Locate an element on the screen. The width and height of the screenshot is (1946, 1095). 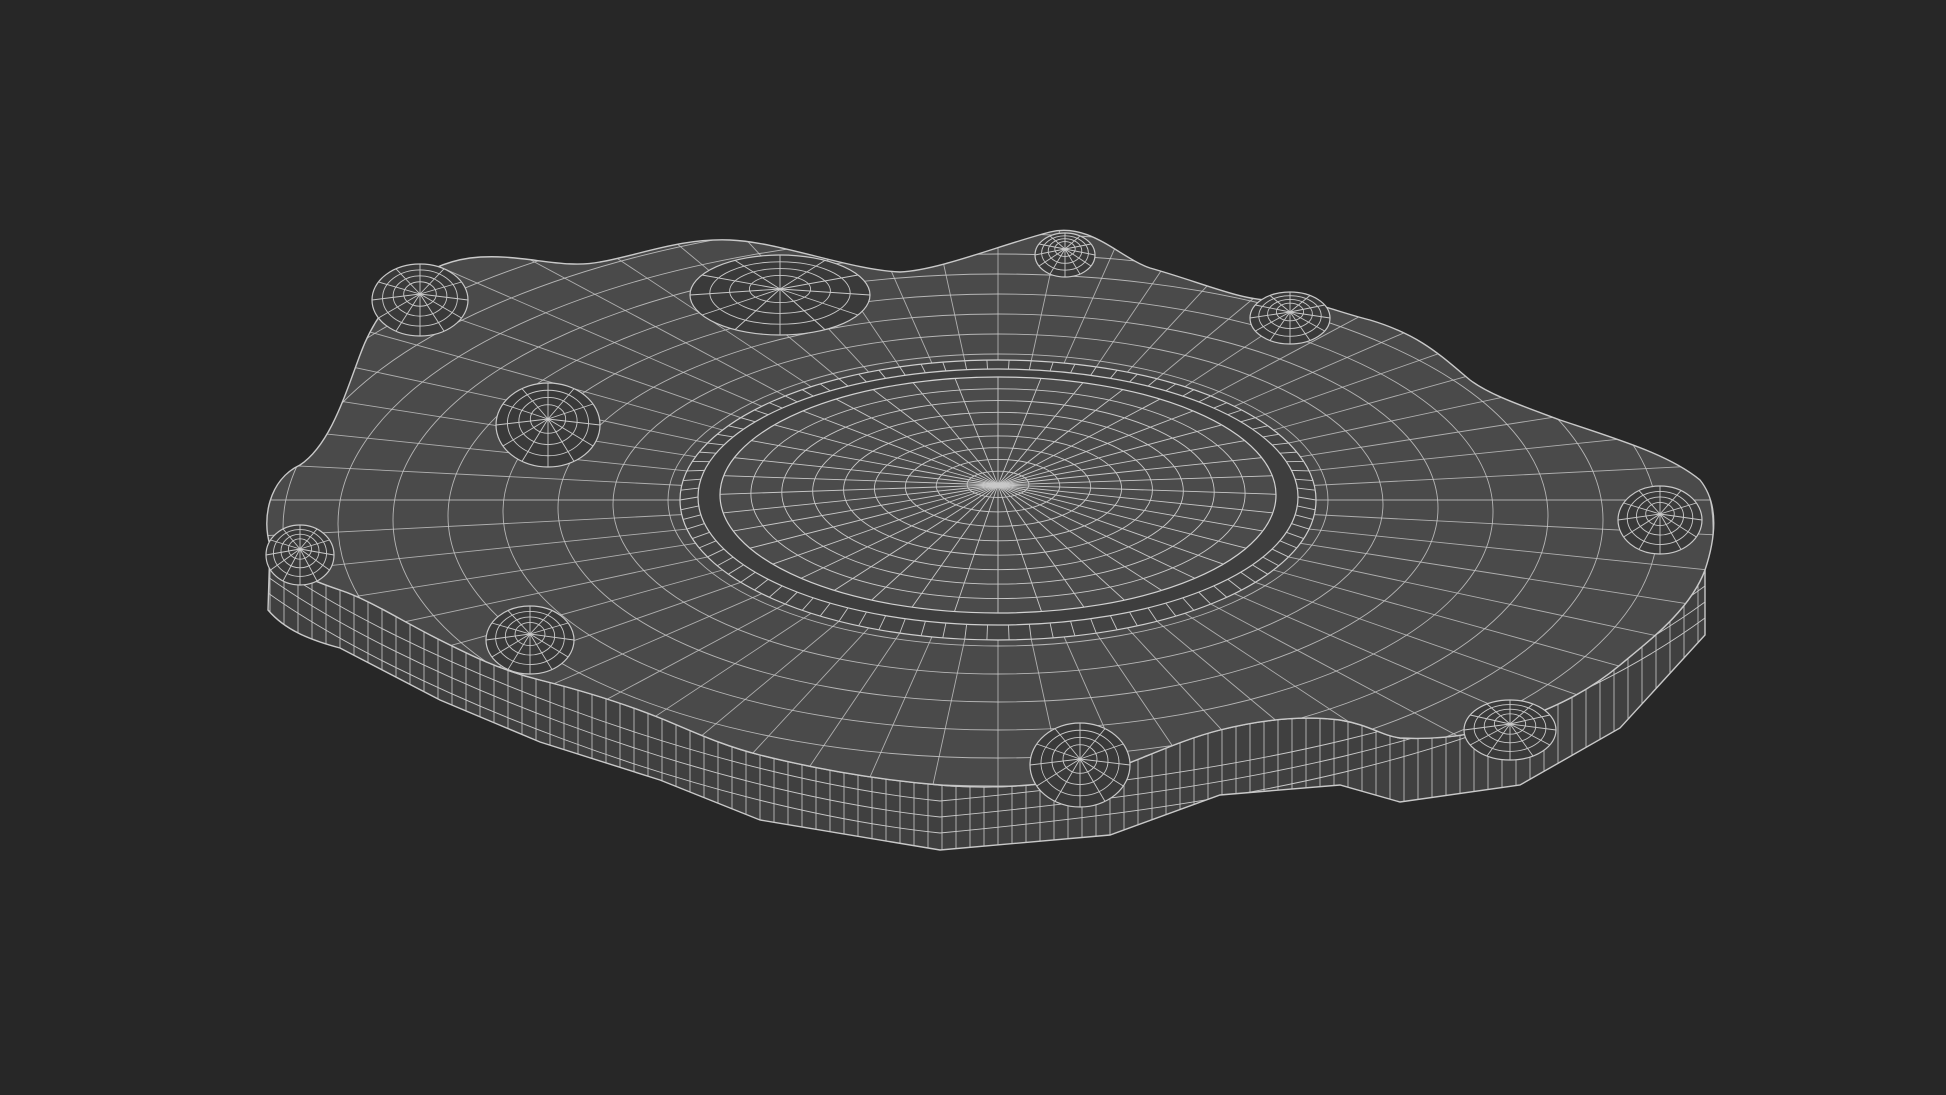
leaf-tip-far-left is located at coordinates (300, 555).